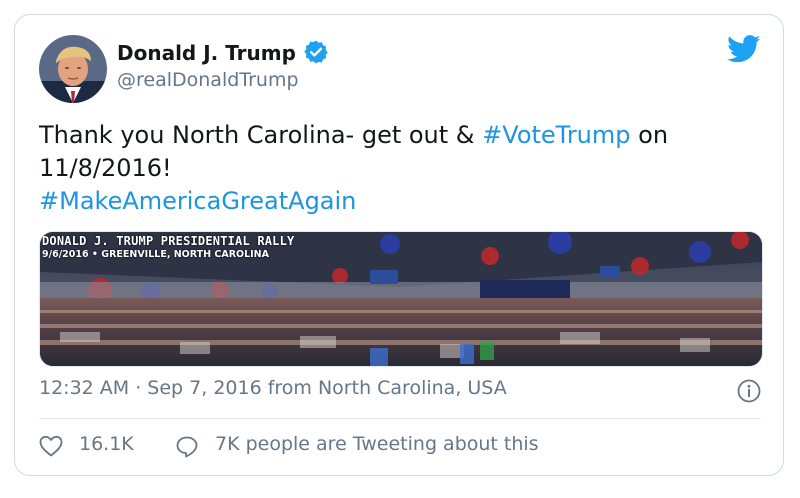  What do you see at coordinates (377, 444) in the screenshot?
I see `tweeting-about-link: 7K people are Tweeting about this` at bounding box center [377, 444].